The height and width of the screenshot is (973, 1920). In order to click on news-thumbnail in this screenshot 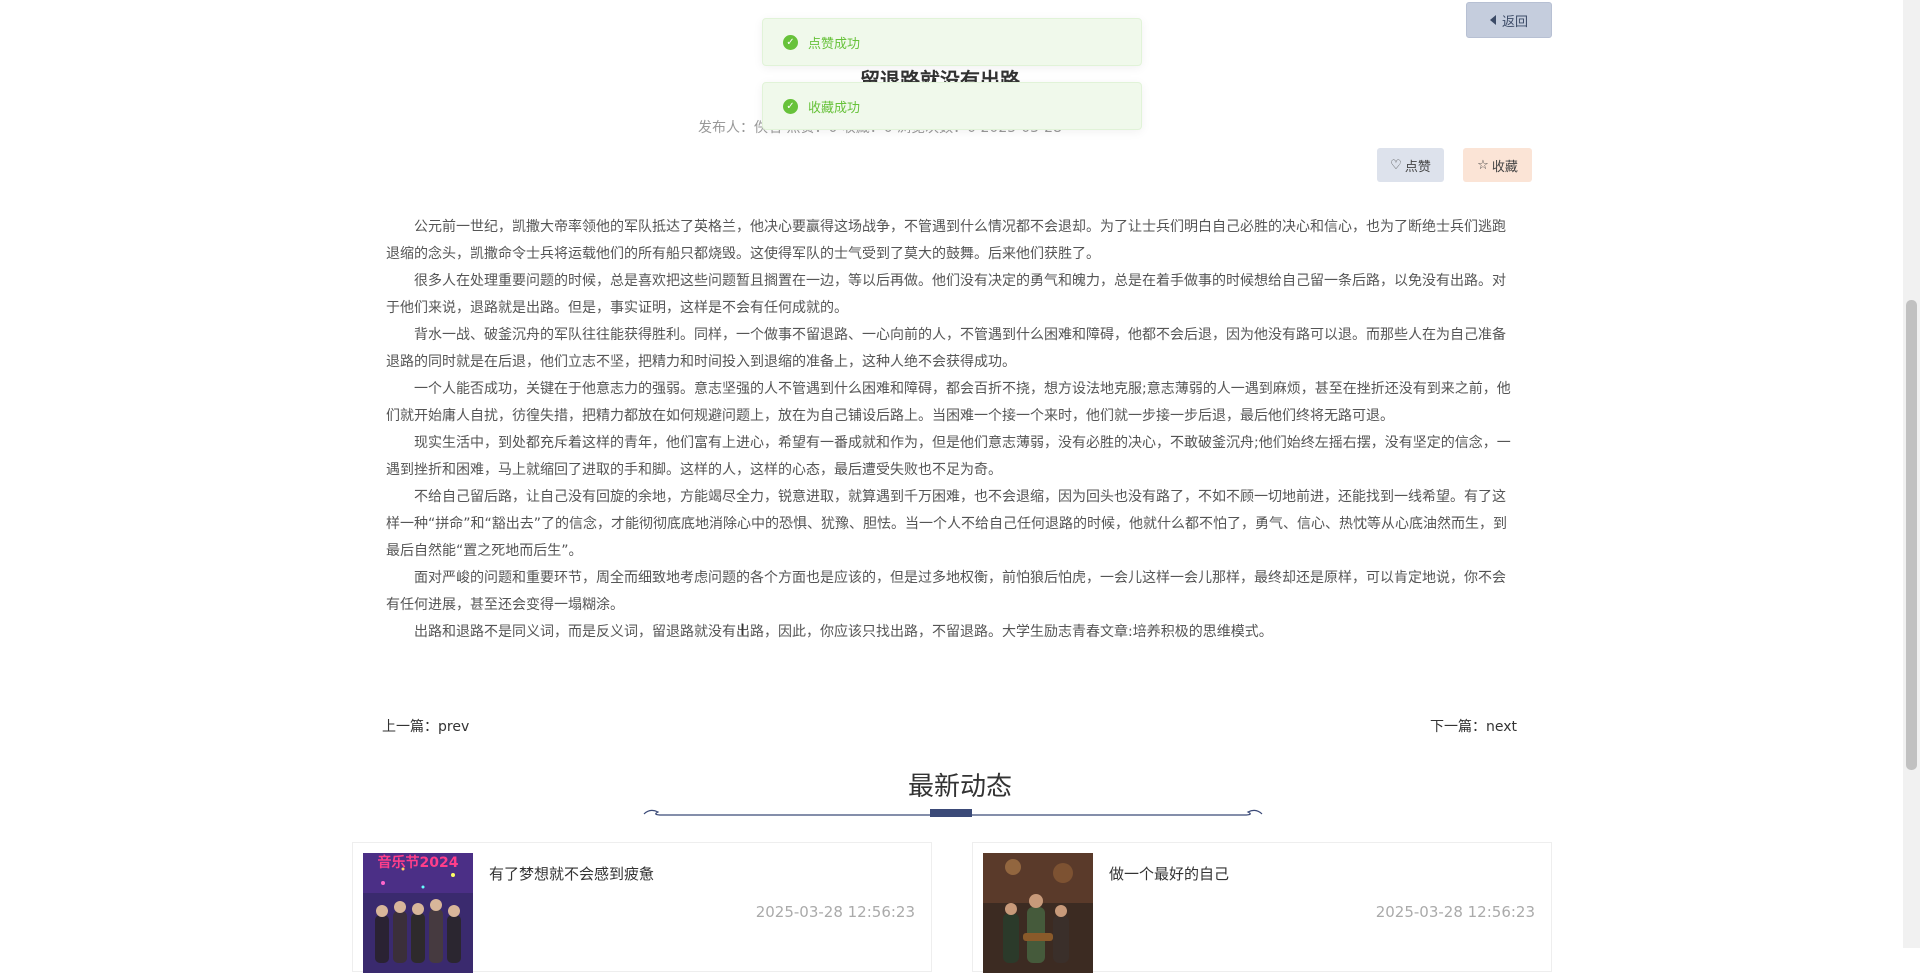, I will do `click(1038, 913)`.